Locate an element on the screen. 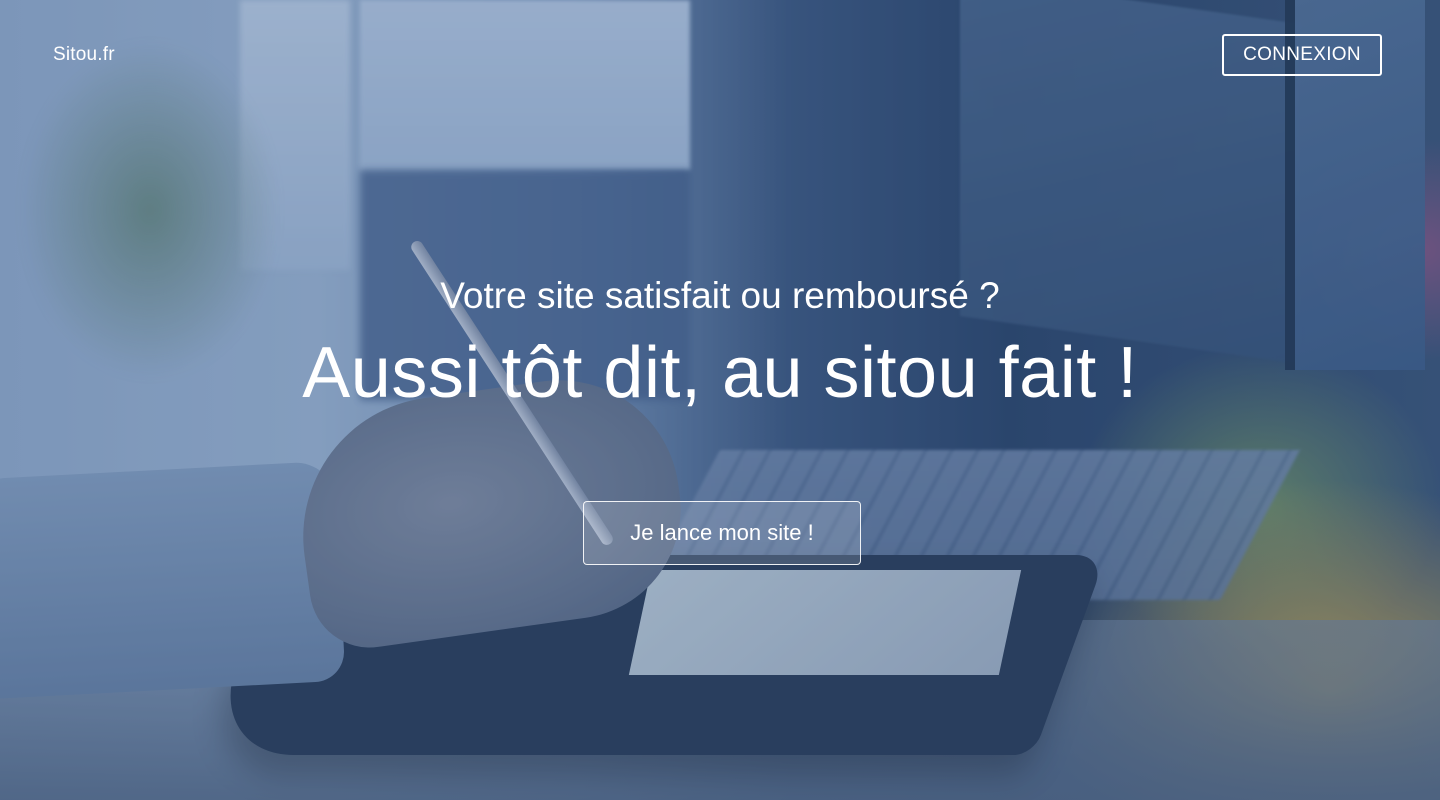 Image resolution: width=1440 pixels, height=800 pixels. hero-headline: Aussi tôt dit, au sitou fait ! is located at coordinates (720, 373).